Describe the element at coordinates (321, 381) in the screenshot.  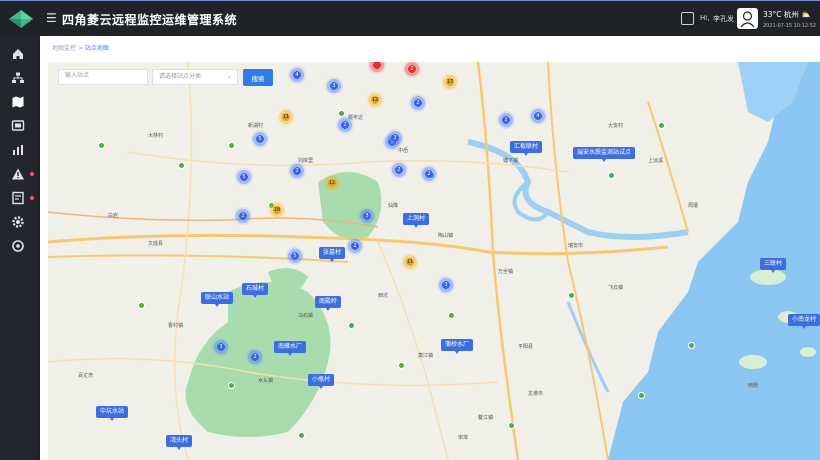
I see `station-label: 小瓶村` at that location.